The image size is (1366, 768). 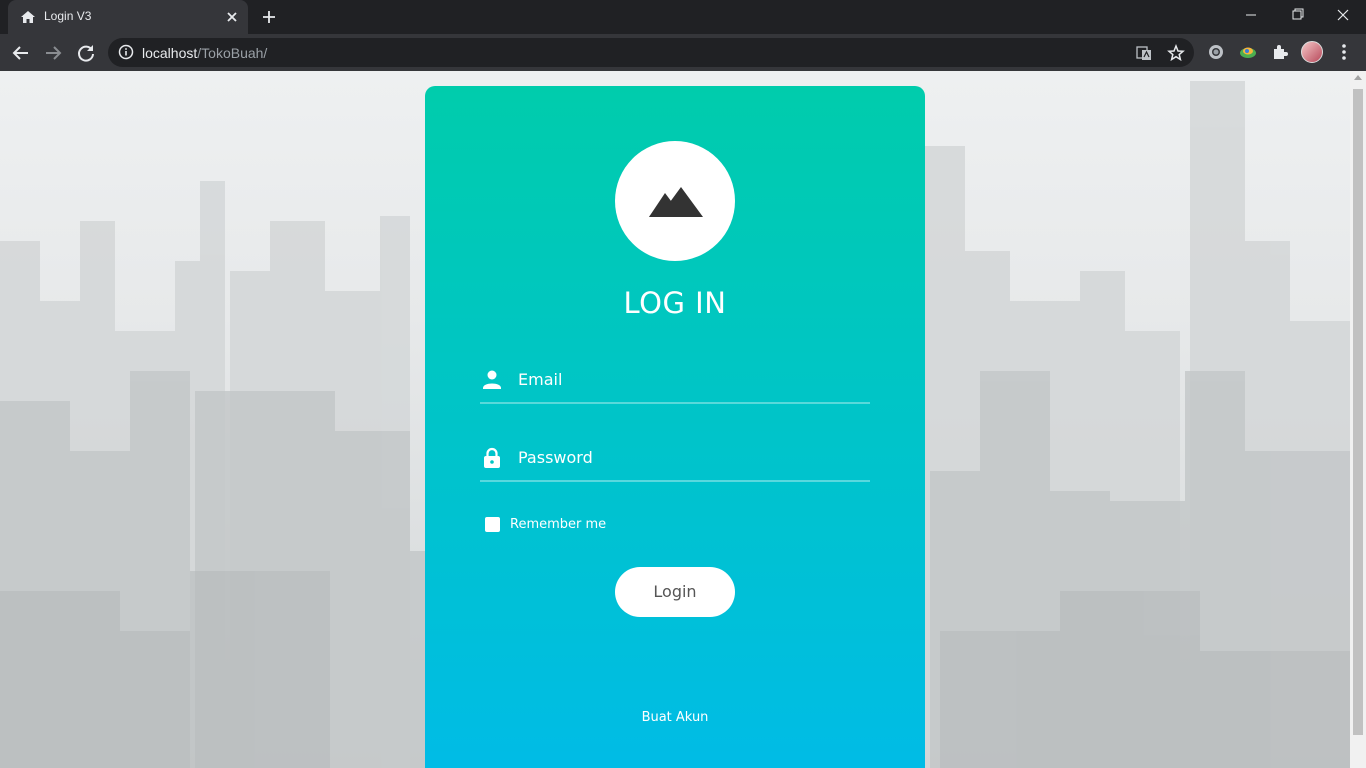 What do you see at coordinates (1248, 52) in the screenshot?
I see `extension-colorful-icon` at bounding box center [1248, 52].